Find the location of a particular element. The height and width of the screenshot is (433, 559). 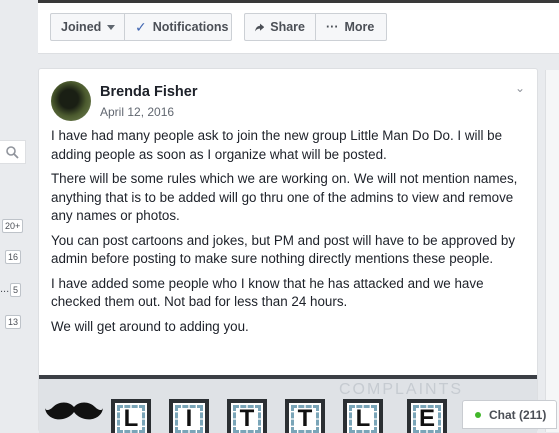

caret-down-icon is located at coordinates (111, 27).